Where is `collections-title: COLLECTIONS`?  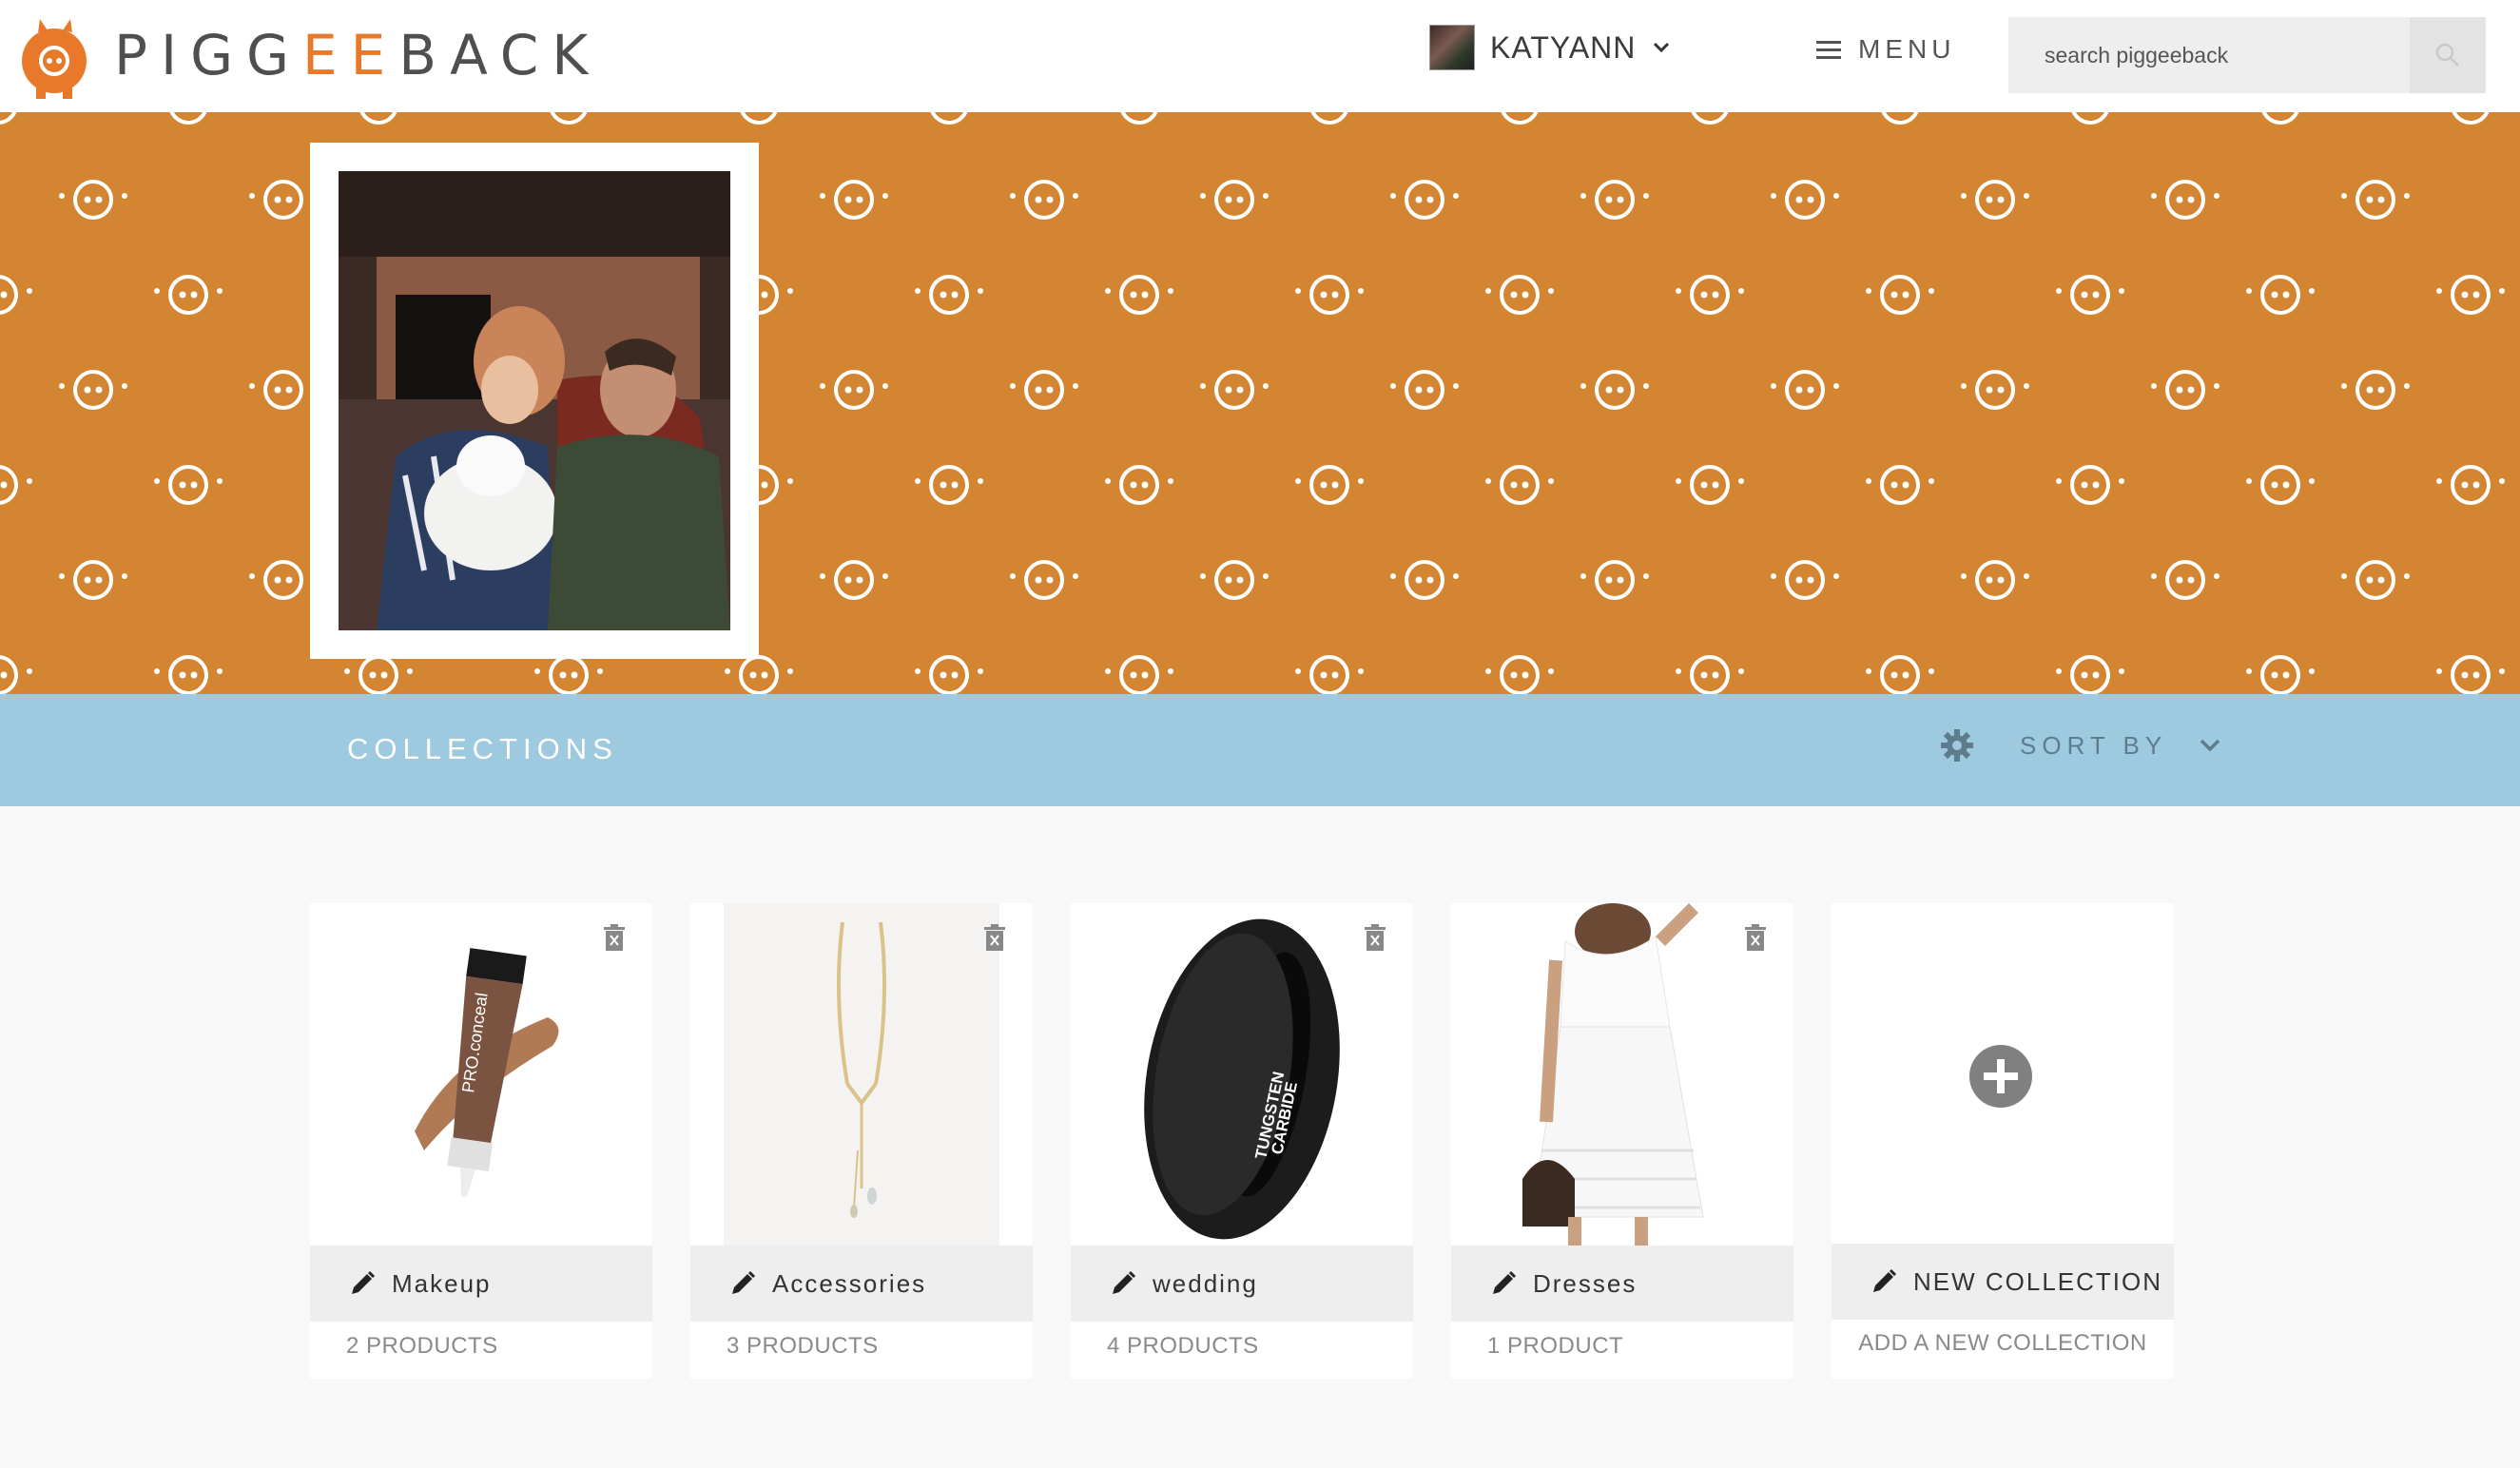 collections-title: COLLECTIONS is located at coordinates (482, 749).